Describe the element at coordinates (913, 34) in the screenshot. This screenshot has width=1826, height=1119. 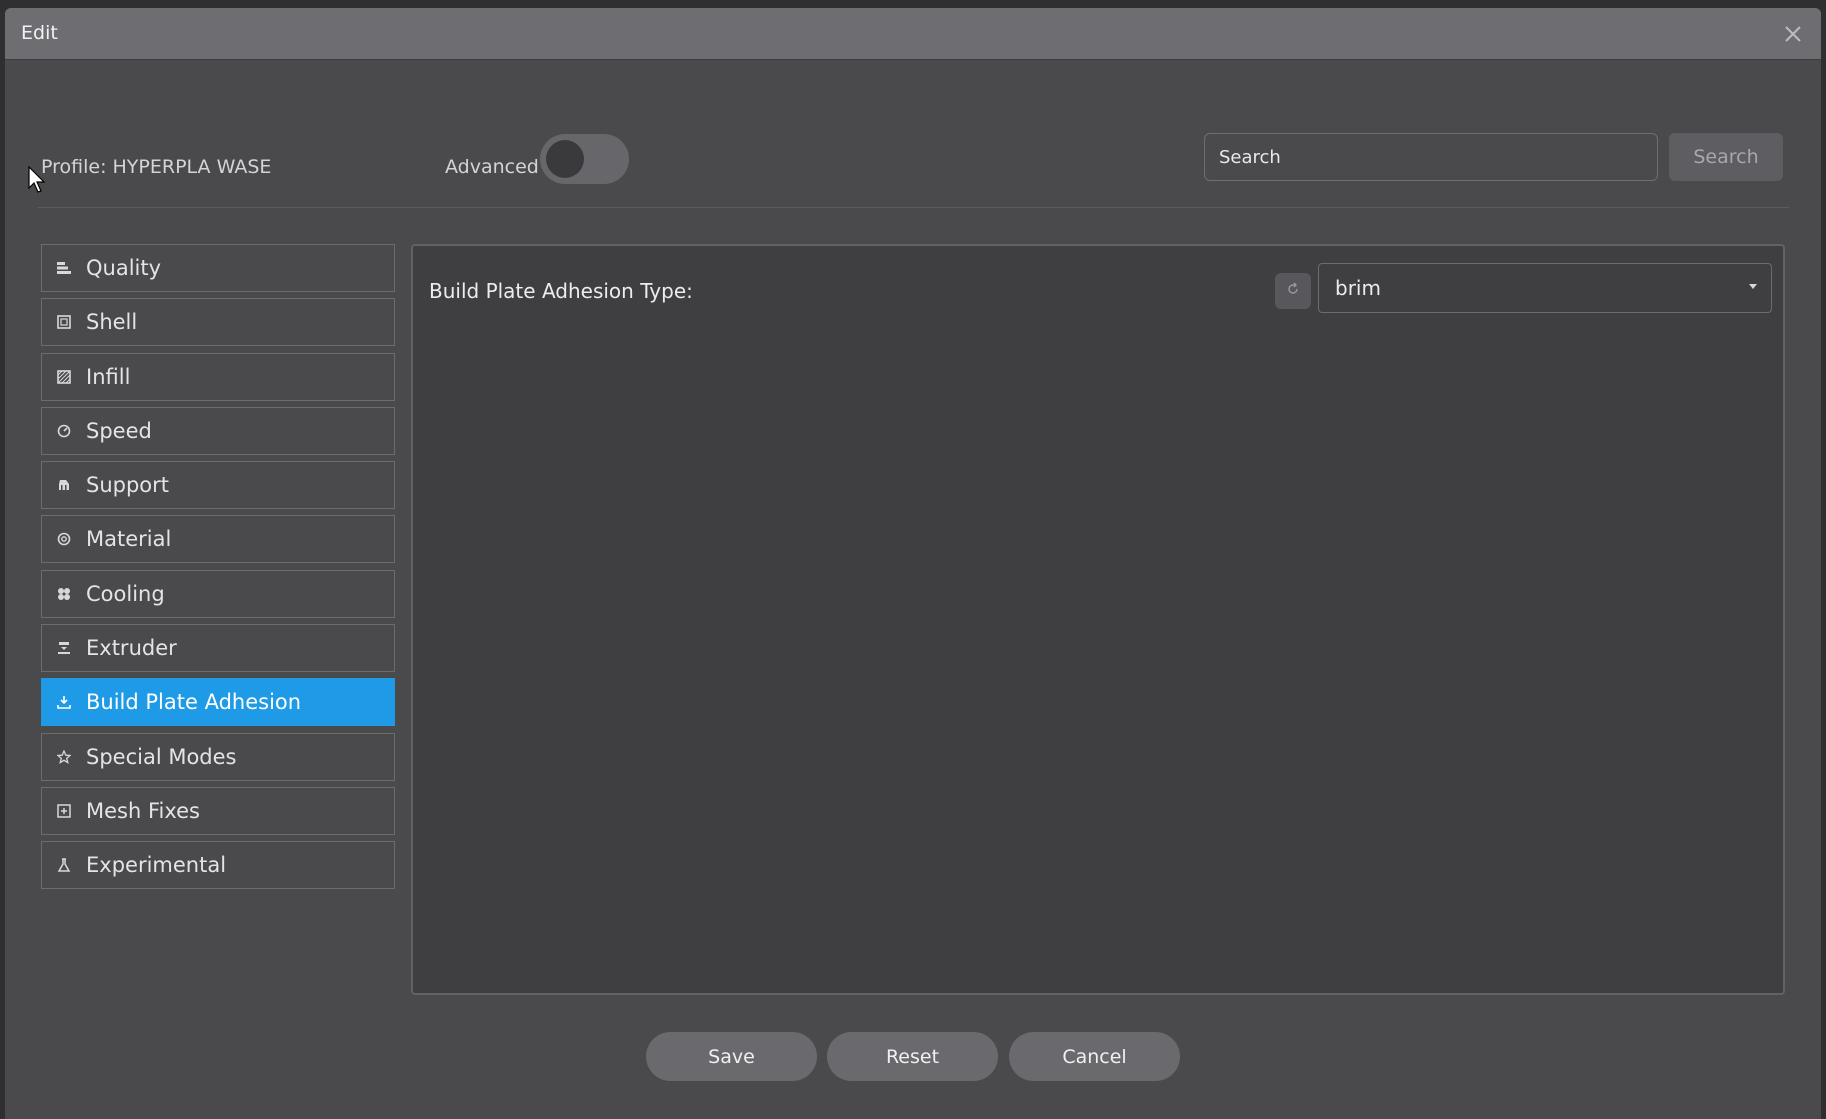
I see `title-bar: Edit` at that location.